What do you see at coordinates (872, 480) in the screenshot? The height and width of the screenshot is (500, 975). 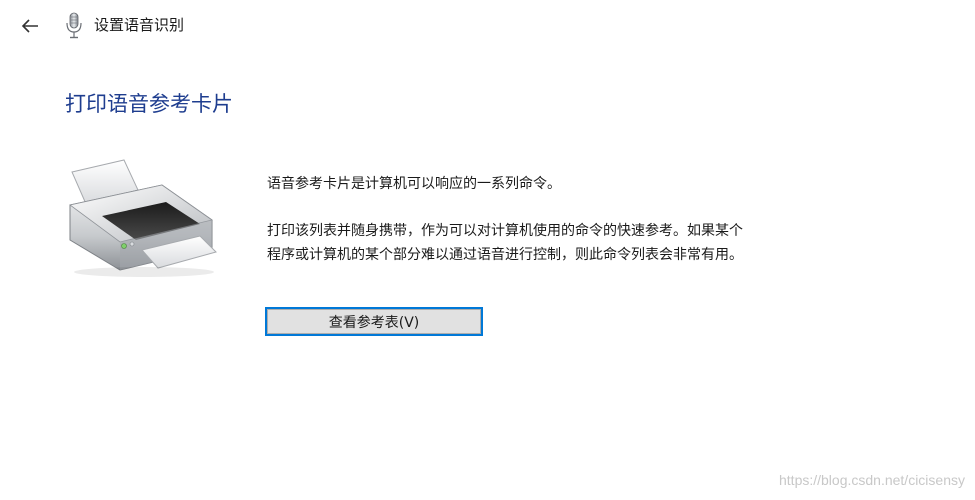 I see `watermark: https://blog.csdn.net/cicisensy` at bounding box center [872, 480].